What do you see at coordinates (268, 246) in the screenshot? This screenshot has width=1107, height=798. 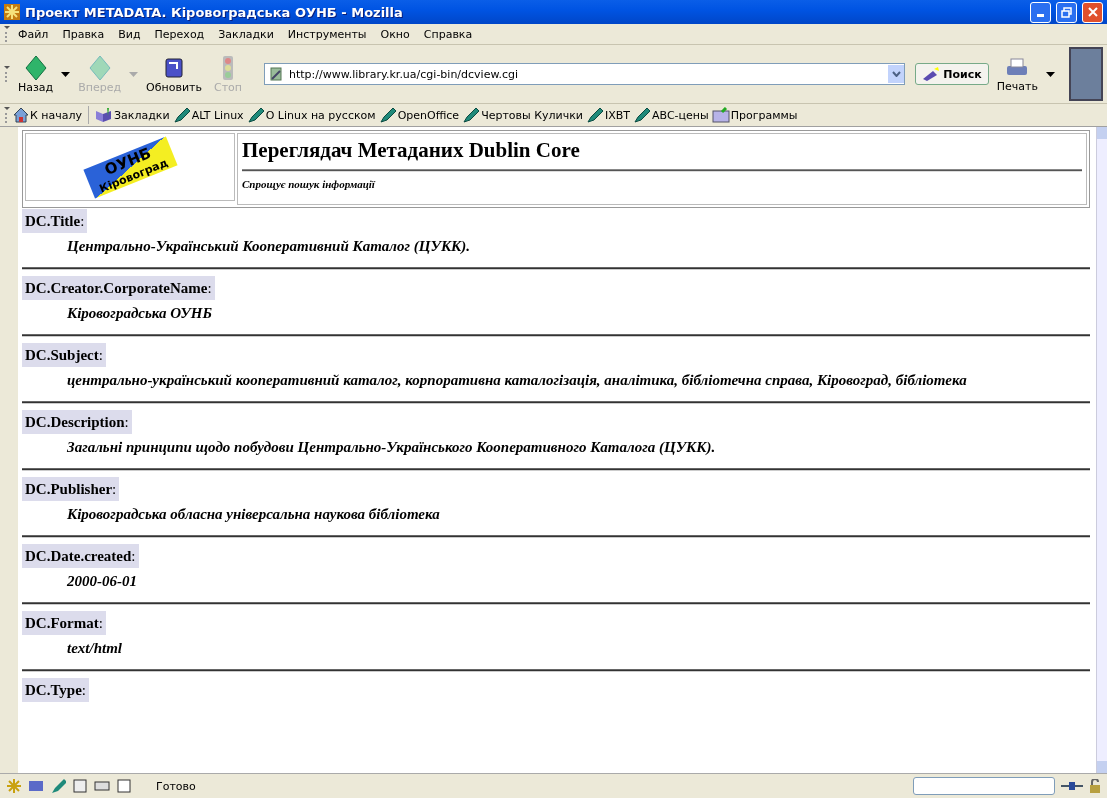 I see `field-value: Центрально-Український Кооперативний Каталог (ЦУКК).` at bounding box center [268, 246].